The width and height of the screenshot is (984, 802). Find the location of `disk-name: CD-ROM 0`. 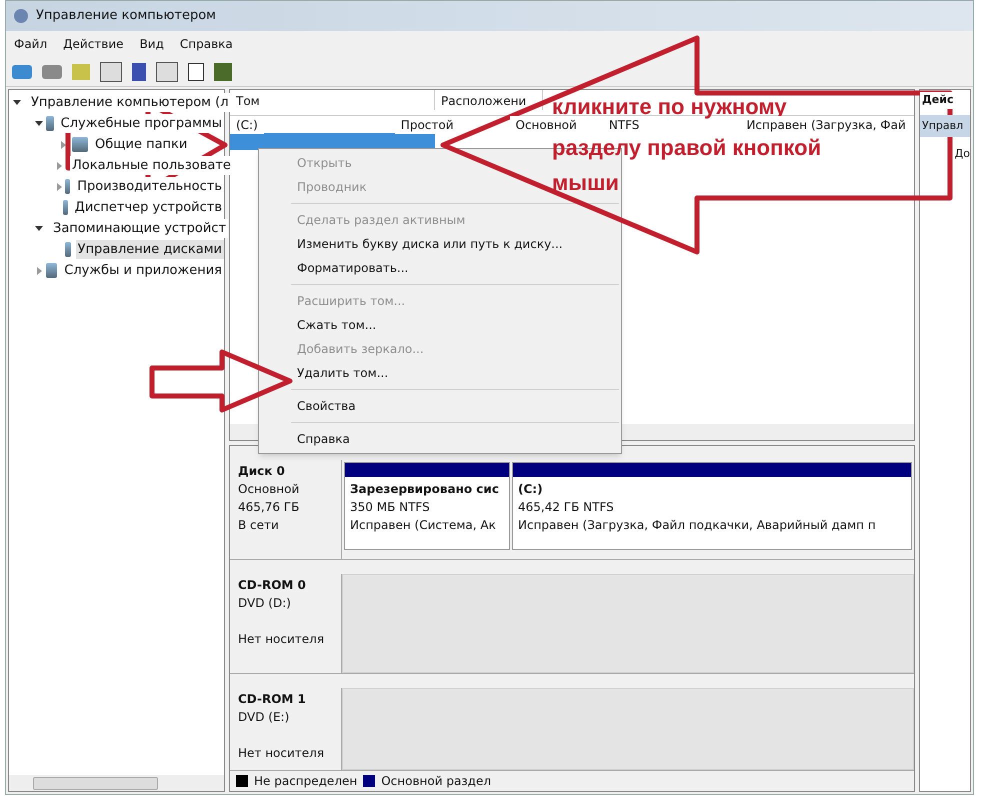

disk-name: CD-ROM 0 is located at coordinates (272, 585).